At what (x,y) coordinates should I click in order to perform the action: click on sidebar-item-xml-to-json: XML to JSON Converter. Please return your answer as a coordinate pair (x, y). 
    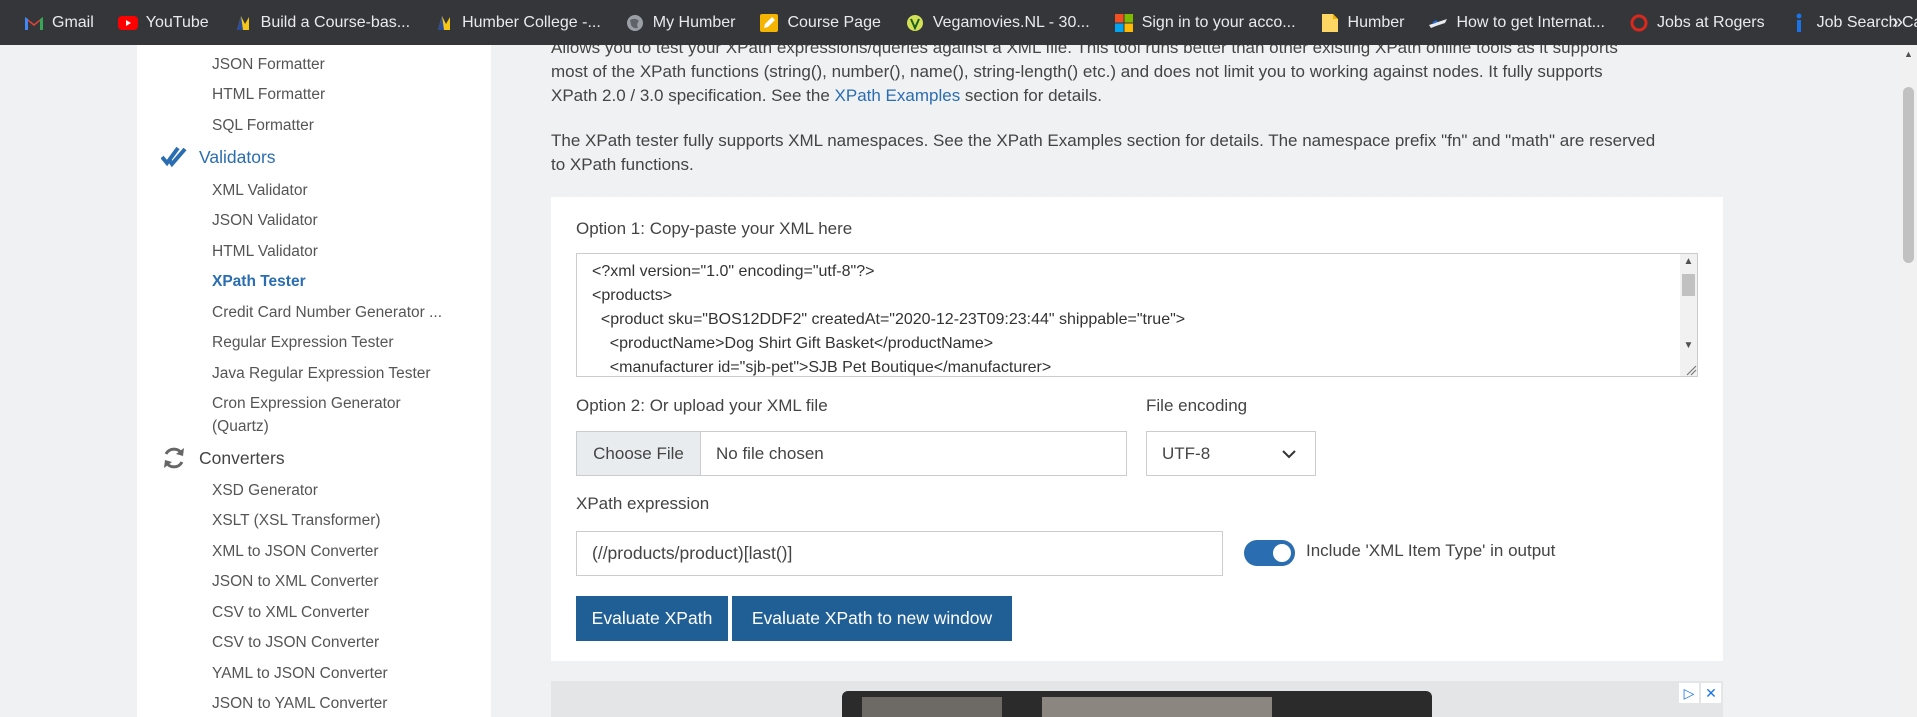
    Looking at the image, I should click on (295, 552).